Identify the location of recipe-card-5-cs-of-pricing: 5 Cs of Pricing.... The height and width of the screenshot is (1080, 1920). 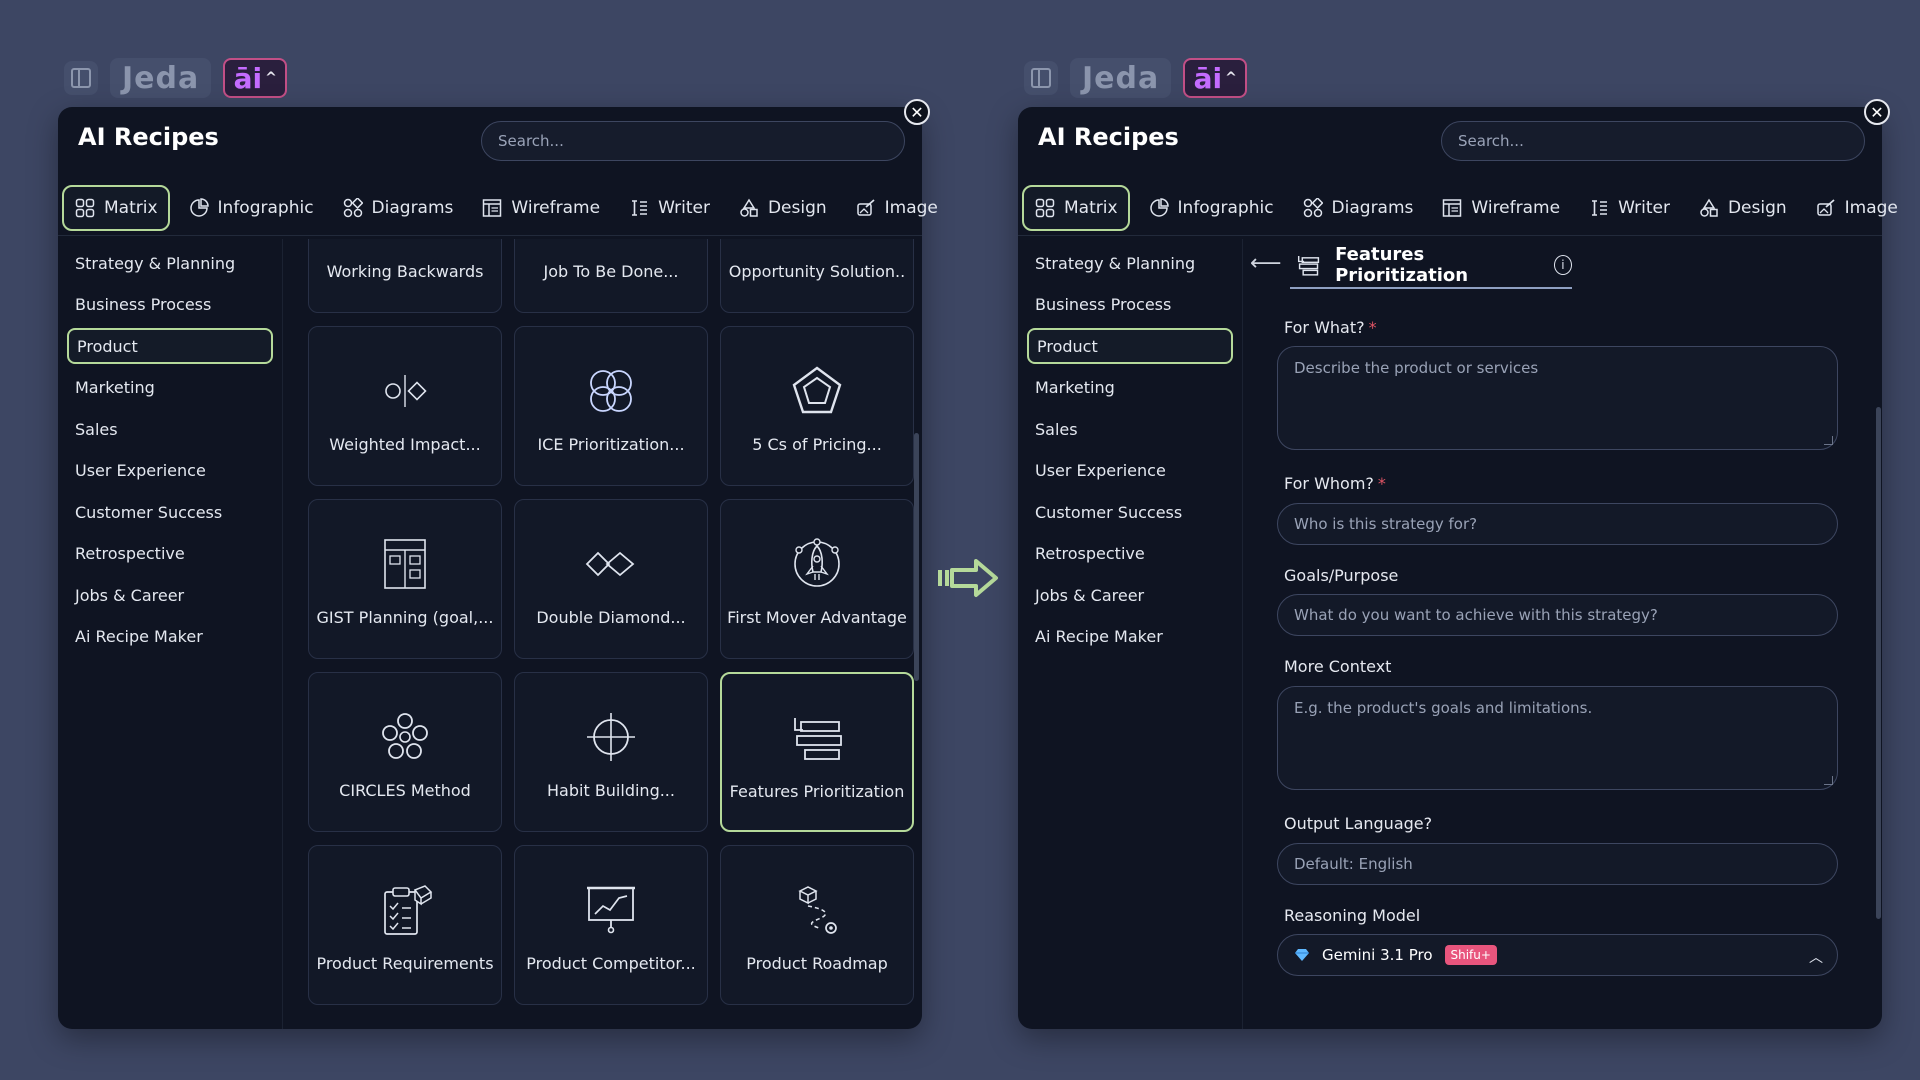
(817, 406).